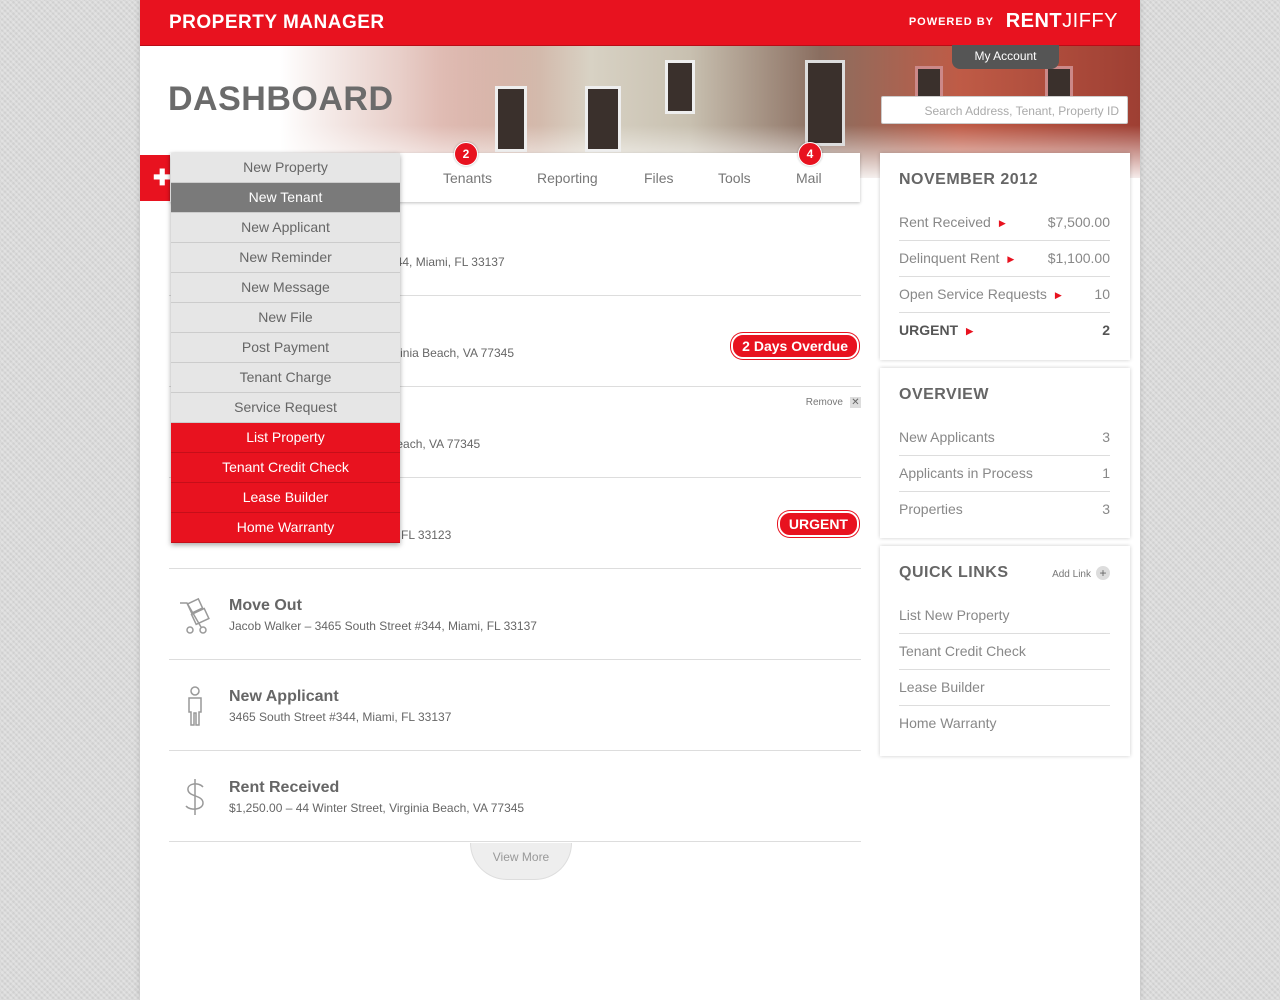  I want to click on urgent-badge: URGENT, so click(818, 524).